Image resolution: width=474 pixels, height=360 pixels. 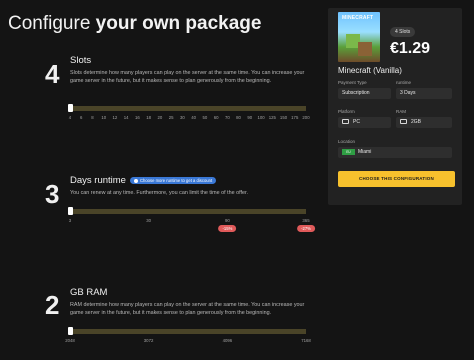 I want to click on ram-number: 2, so click(x=52, y=305).